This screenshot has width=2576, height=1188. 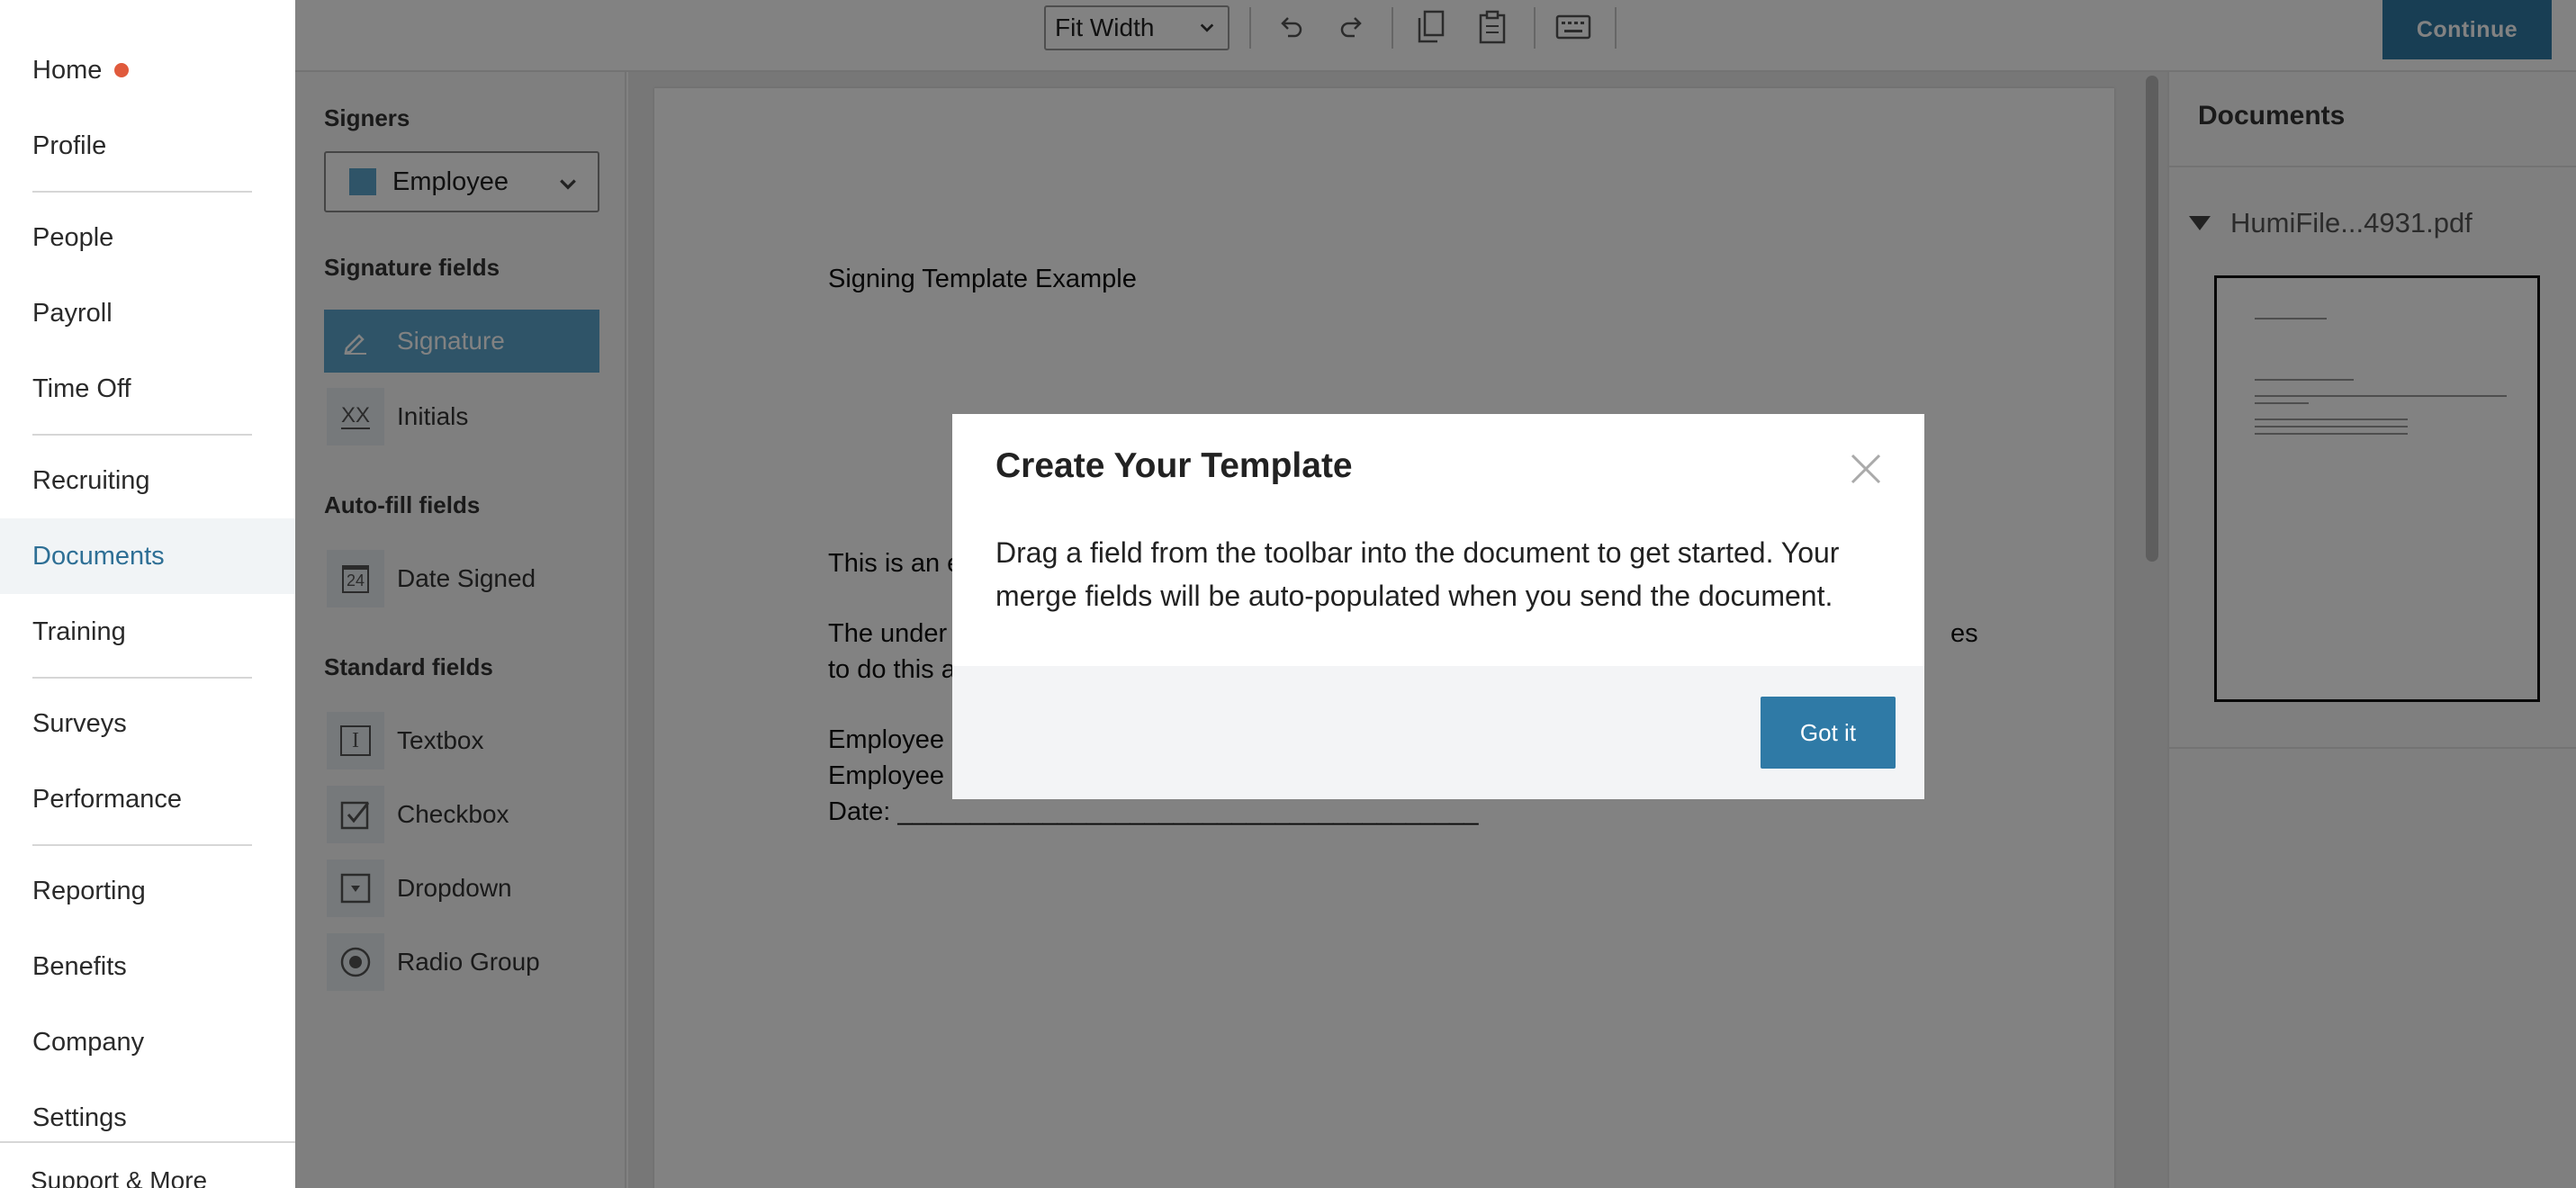 I want to click on nav-item-payroll: Payroll, so click(x=147, y=313).